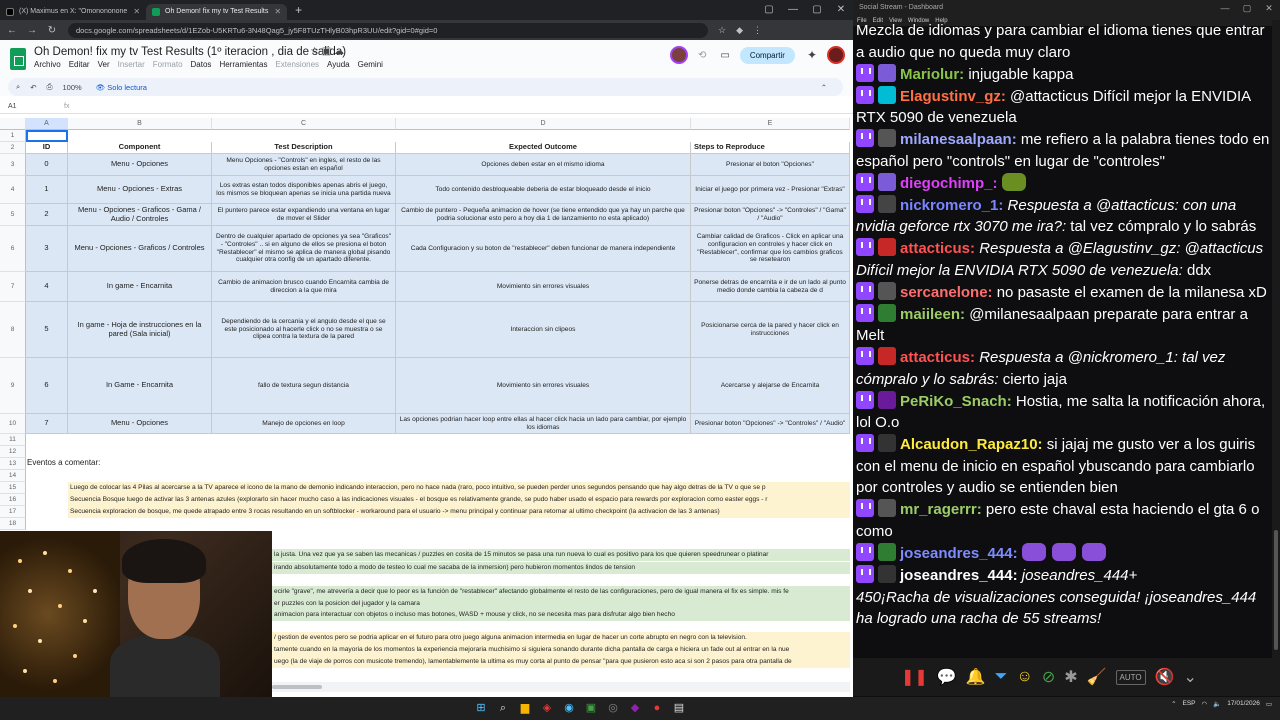 This screenshot has height=720, width=1280. I want to click on cloud-icon: ☁, so click(339, 51).